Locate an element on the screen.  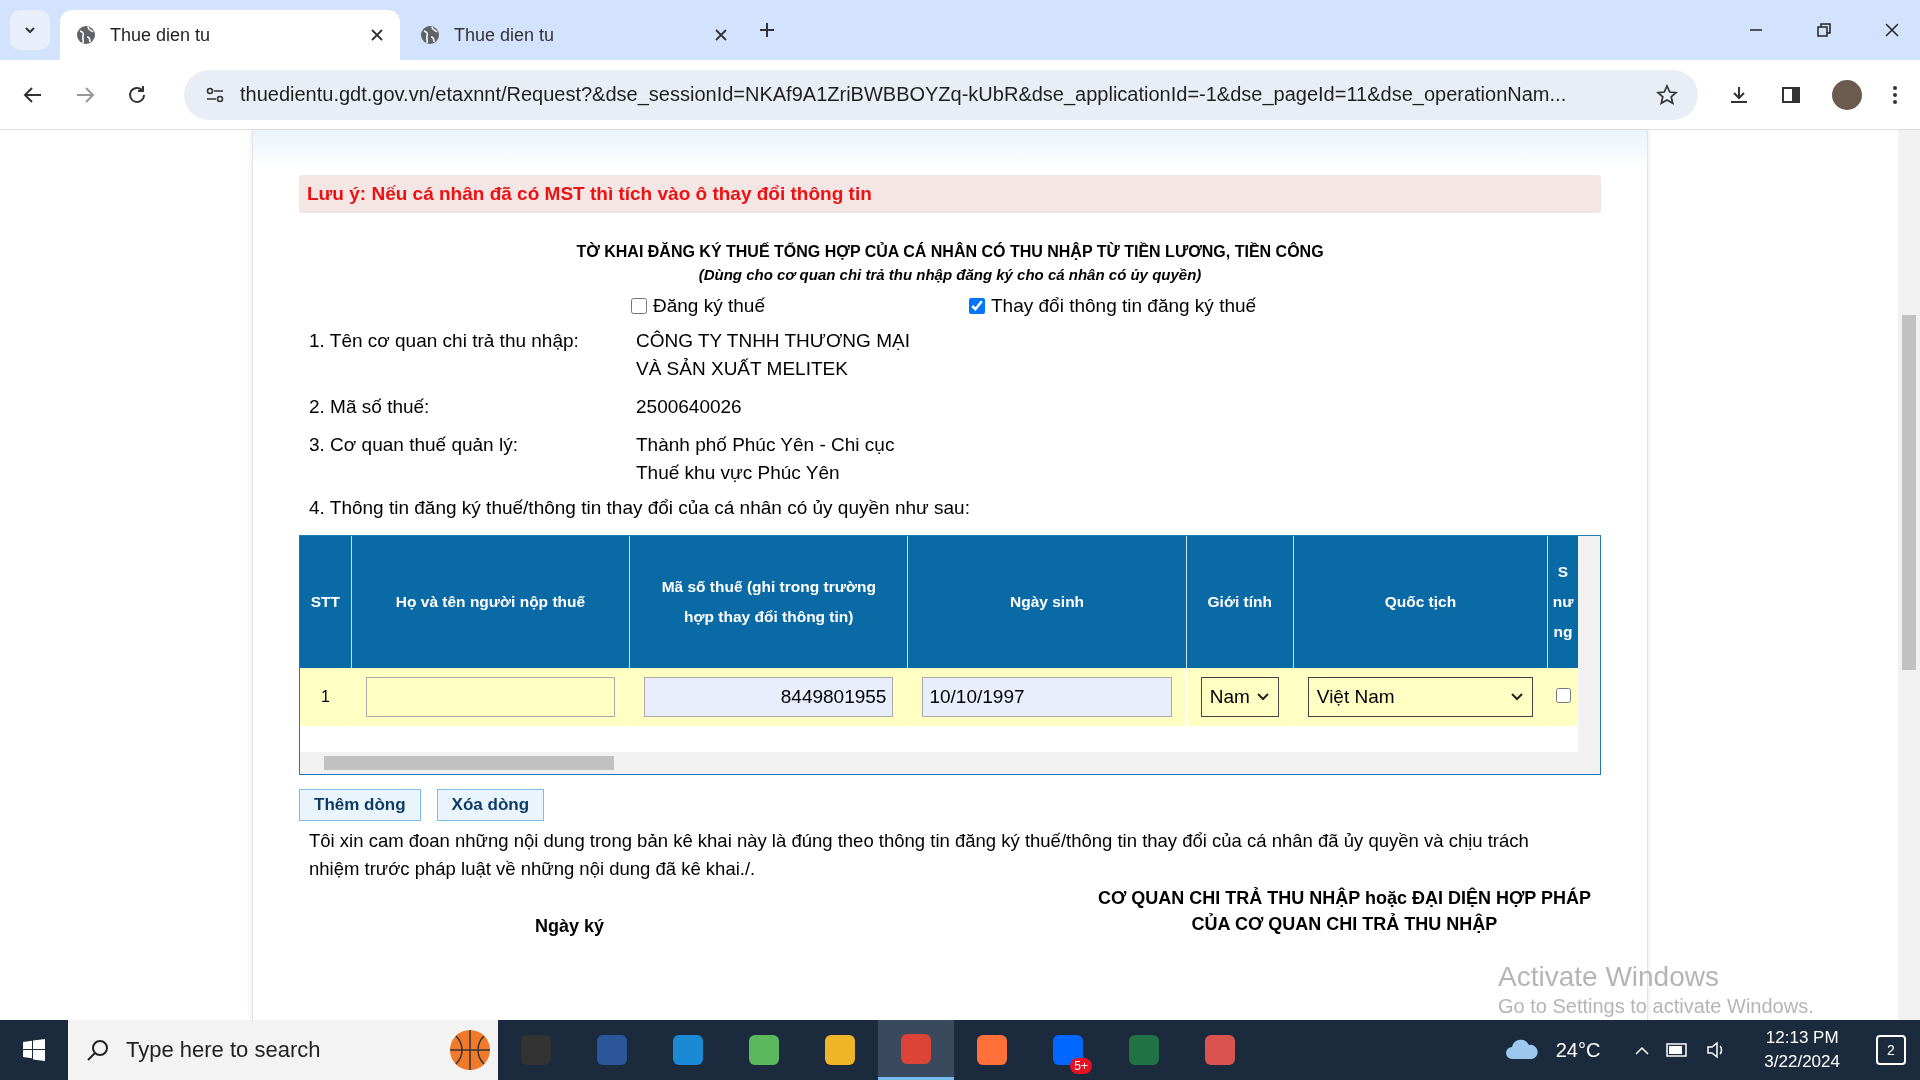
horizontal-scrollbar is located at coordinates (939, 763).